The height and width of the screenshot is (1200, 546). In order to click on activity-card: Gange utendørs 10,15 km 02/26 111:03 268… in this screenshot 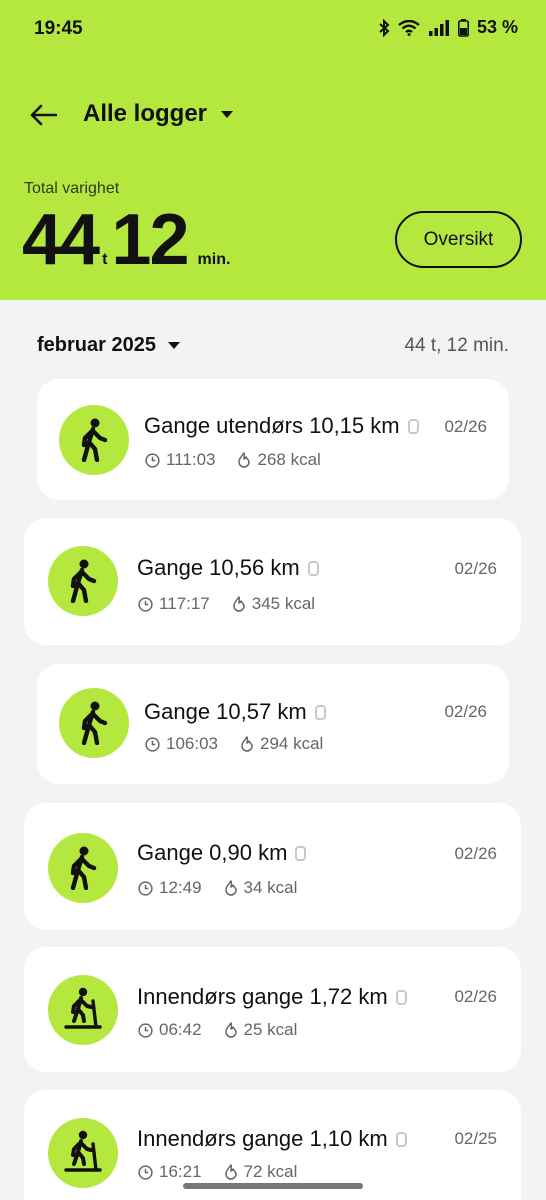, I will do `click(273, 439)`.